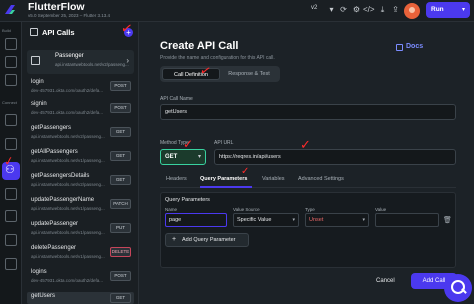  I want to click on api-name: login, so click(37, 82).